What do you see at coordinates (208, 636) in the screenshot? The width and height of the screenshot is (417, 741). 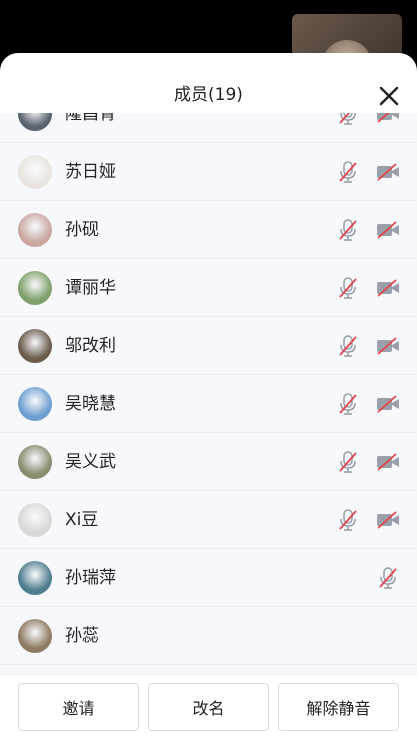 I see `member-row: 孙蕊` at bounding box center [208, 636].